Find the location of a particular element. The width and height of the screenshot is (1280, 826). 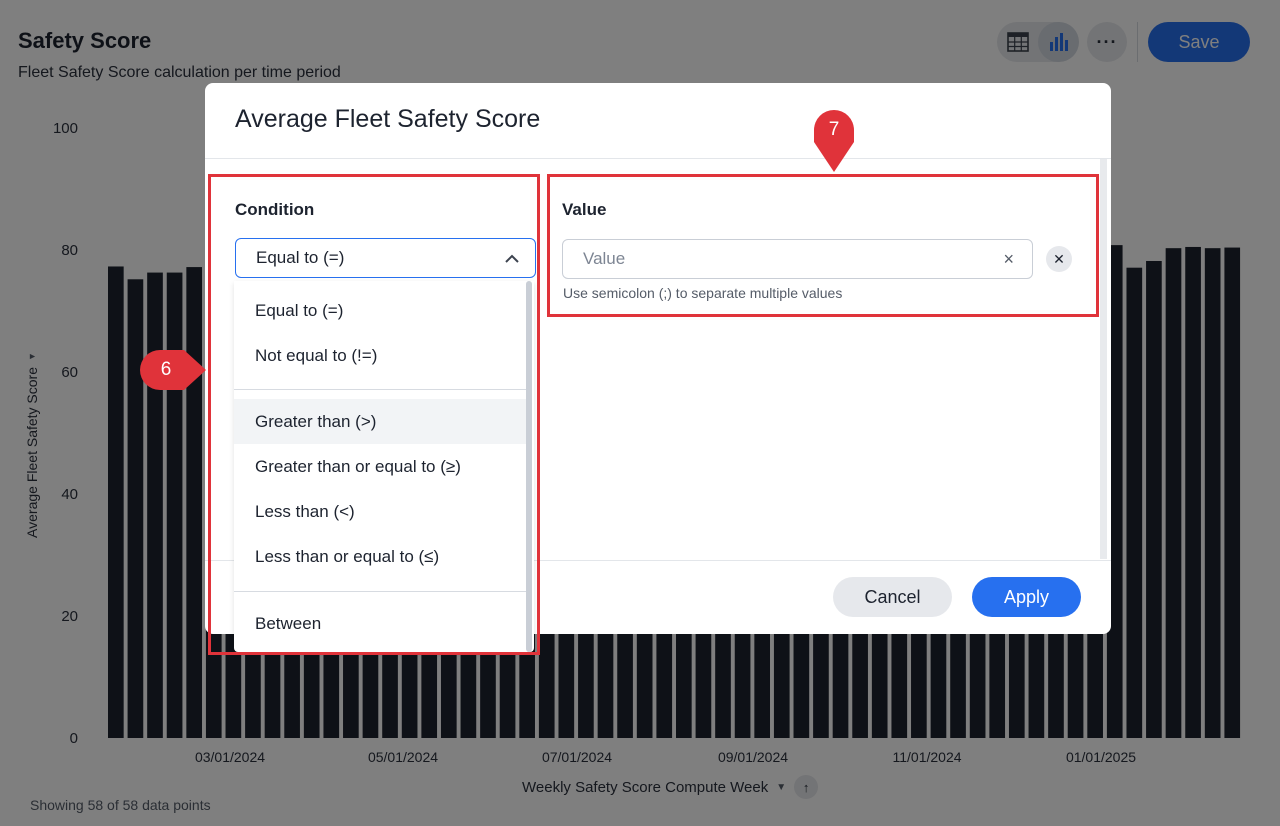

modal-scrollbar is located at coordinates (1103, 359).